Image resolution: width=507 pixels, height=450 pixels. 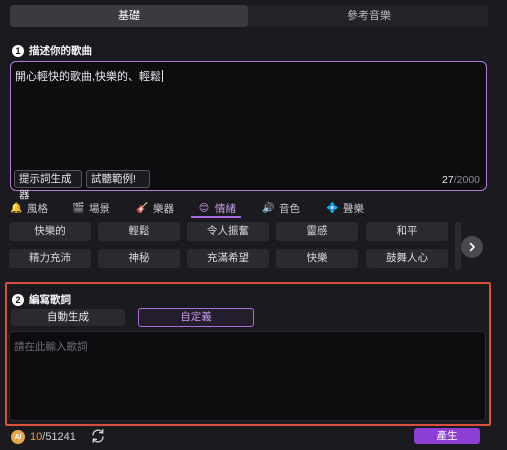 I want to click on prompt-generator-button: 提示詞生成器, so click(x=48, y=185).